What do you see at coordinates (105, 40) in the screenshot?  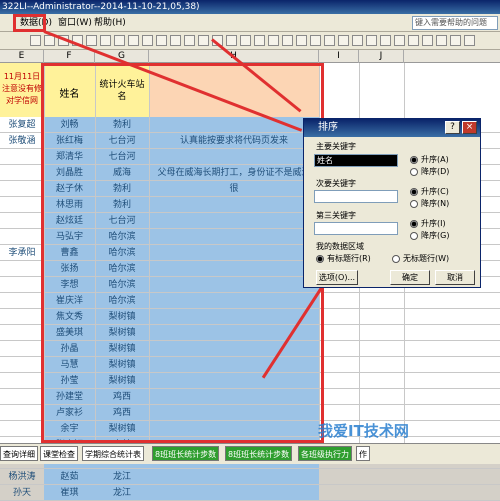 I see `redo-icon` at bounding box center [105, 40].